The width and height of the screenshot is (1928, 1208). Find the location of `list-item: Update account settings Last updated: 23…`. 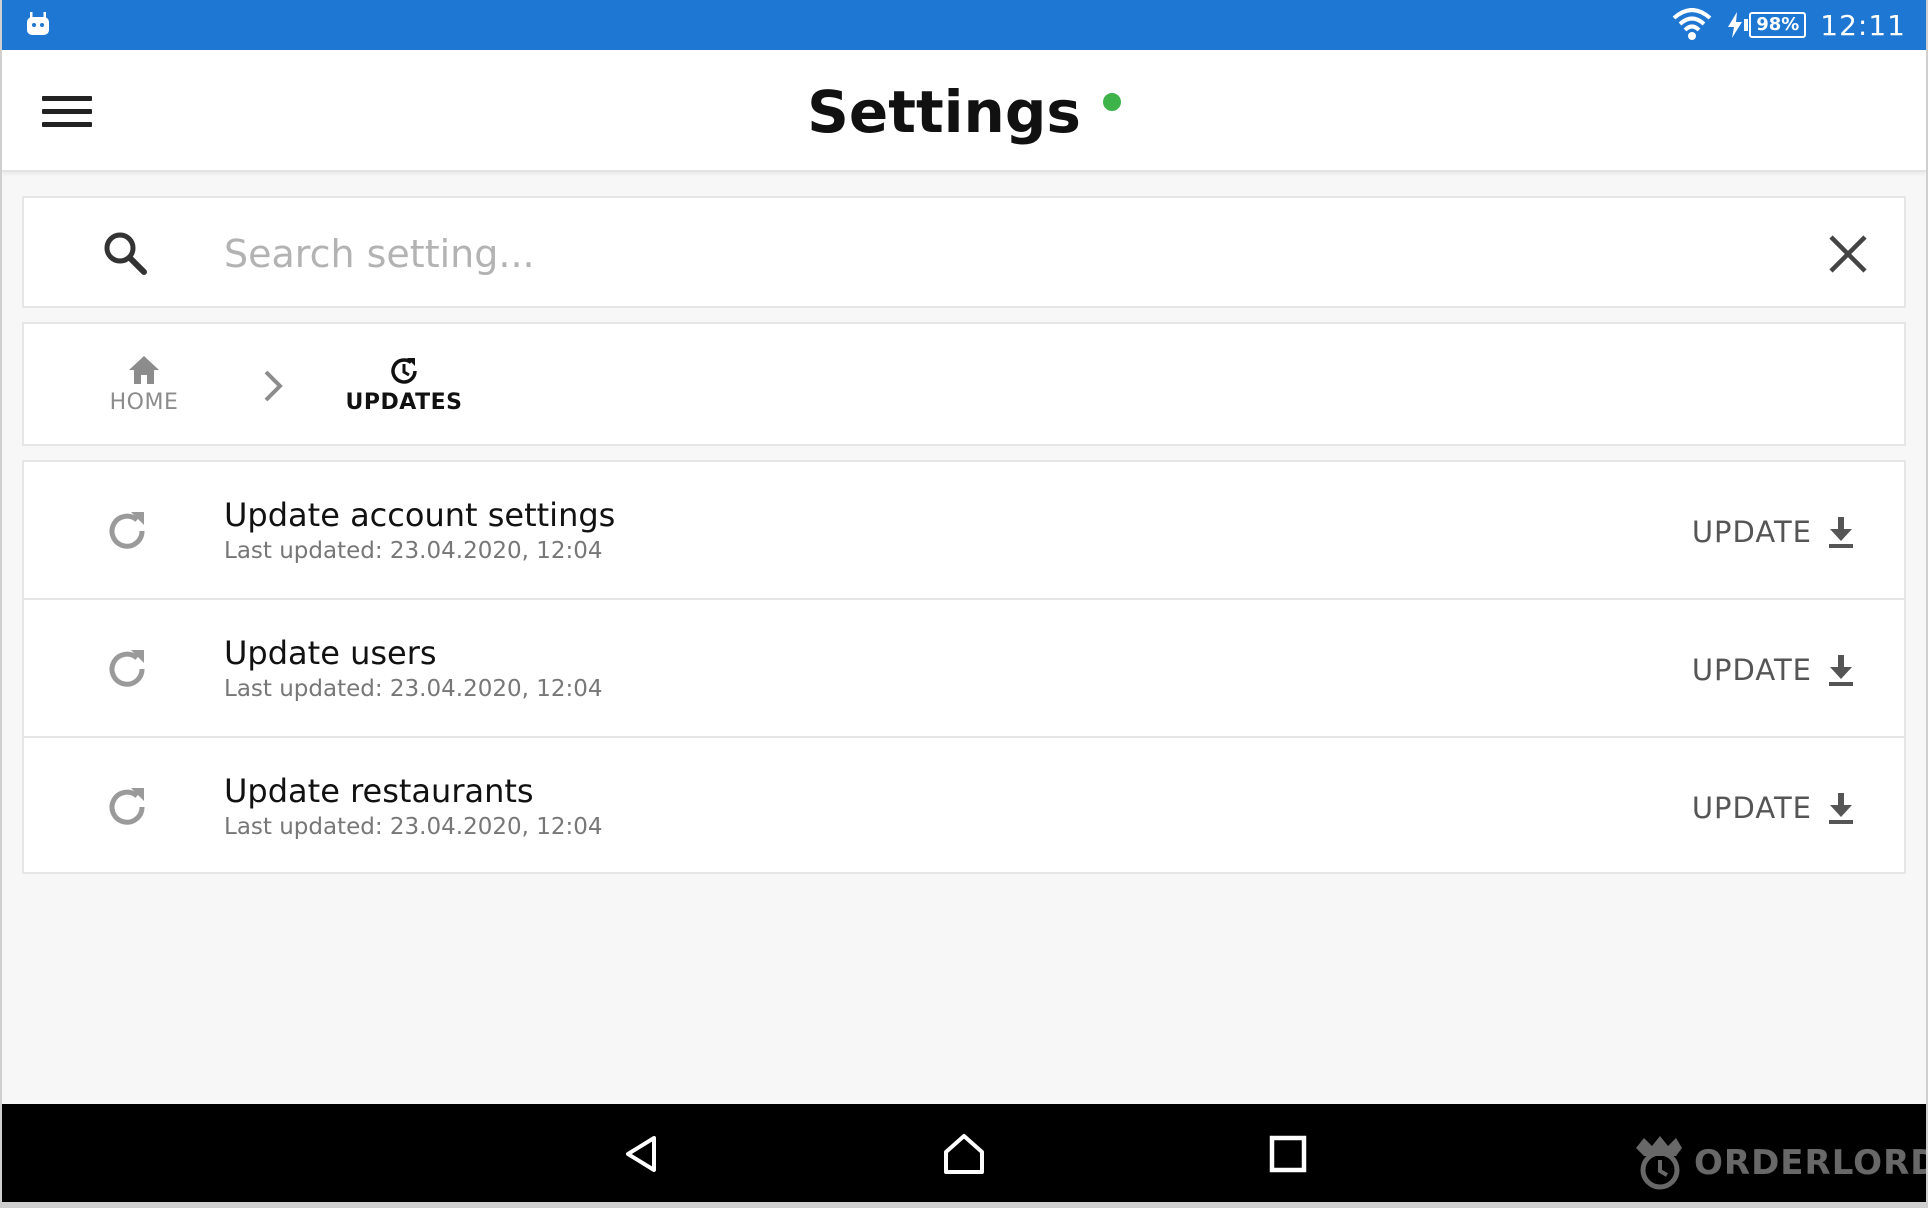

list-item: Update account settings Last updated: 23… is located at coordinates (964, 531).